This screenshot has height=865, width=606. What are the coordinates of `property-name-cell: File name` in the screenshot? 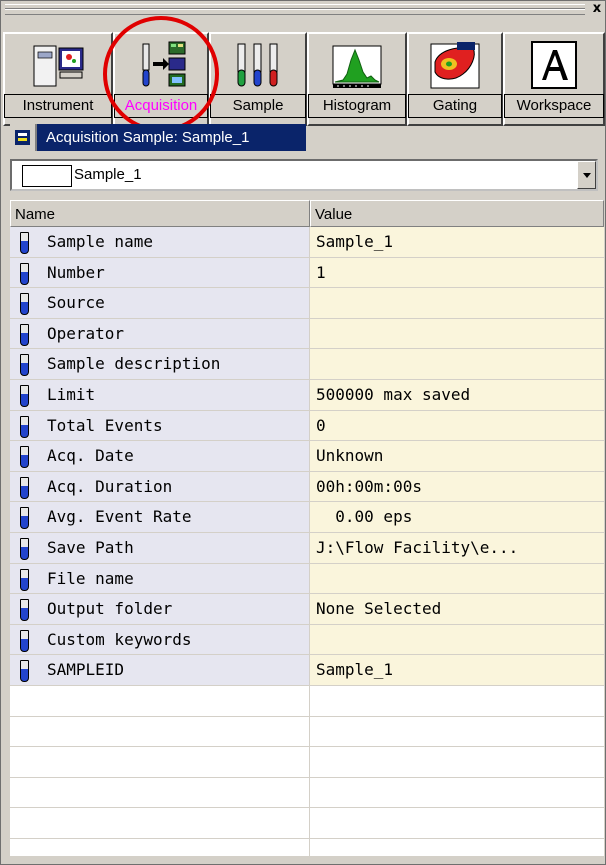 It's located at (160, 579).